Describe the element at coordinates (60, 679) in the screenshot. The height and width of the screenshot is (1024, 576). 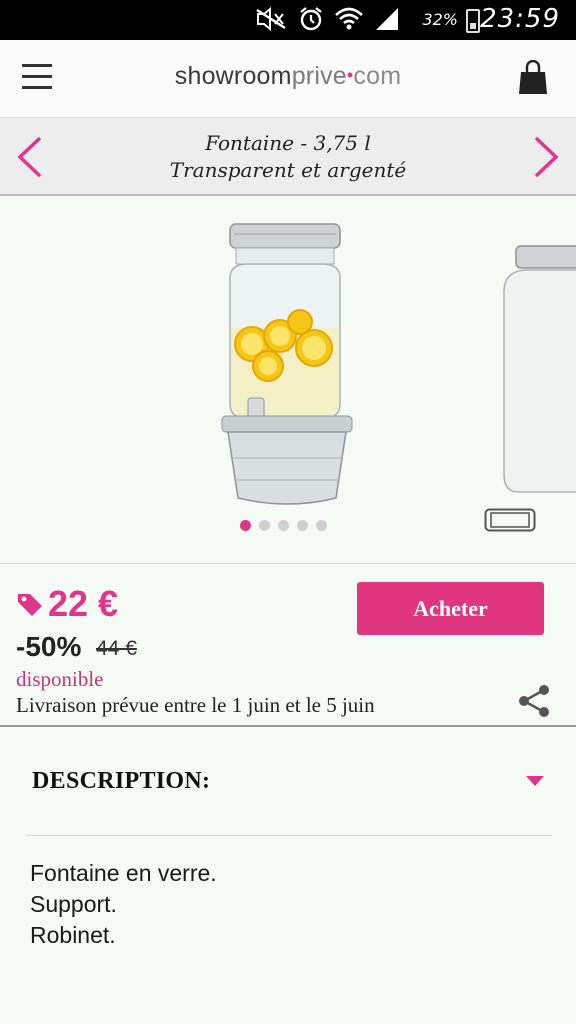
I see `availability-status: disponible` at that location.